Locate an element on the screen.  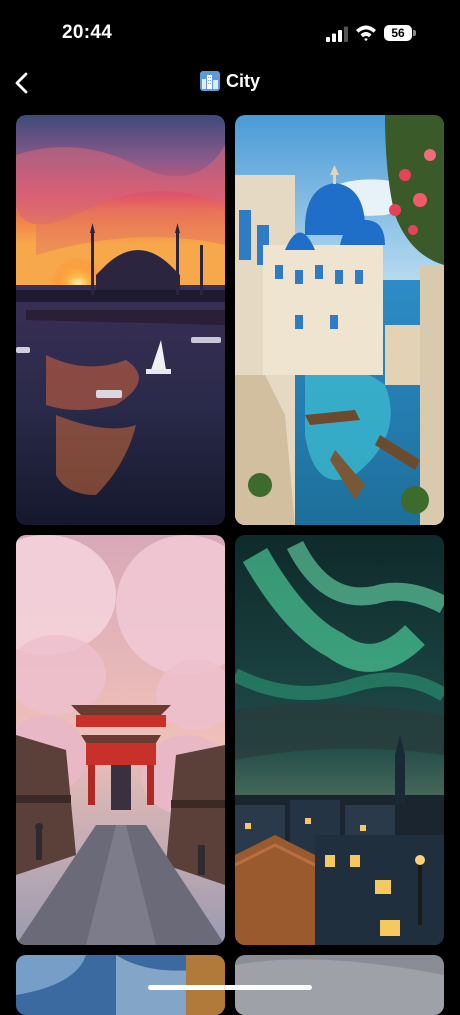
home-indicator is located at coordinates (230, 987).